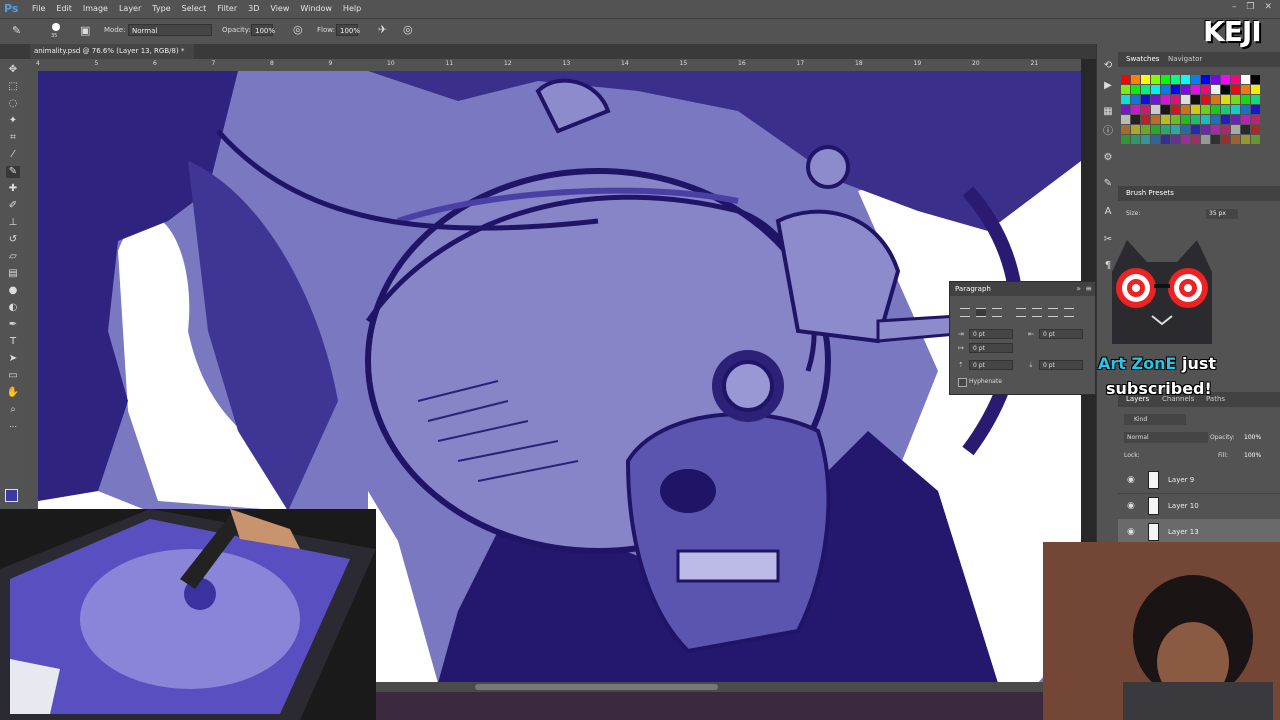  Describe the element at coordinates (1166, 437) in the screenshot. I see `layer-blend-mode-select: Normal` at that location.